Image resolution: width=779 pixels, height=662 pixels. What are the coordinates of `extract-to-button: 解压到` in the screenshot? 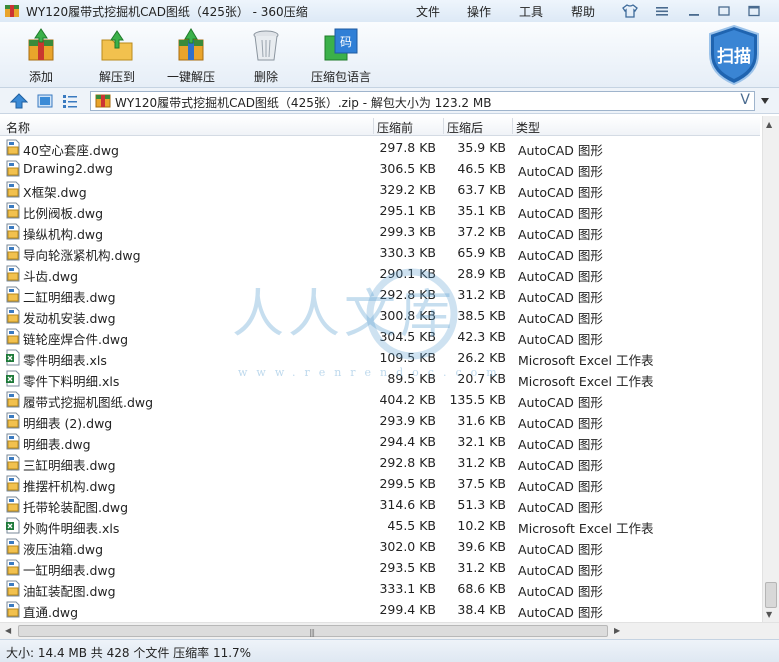 It's located at (117, 56).